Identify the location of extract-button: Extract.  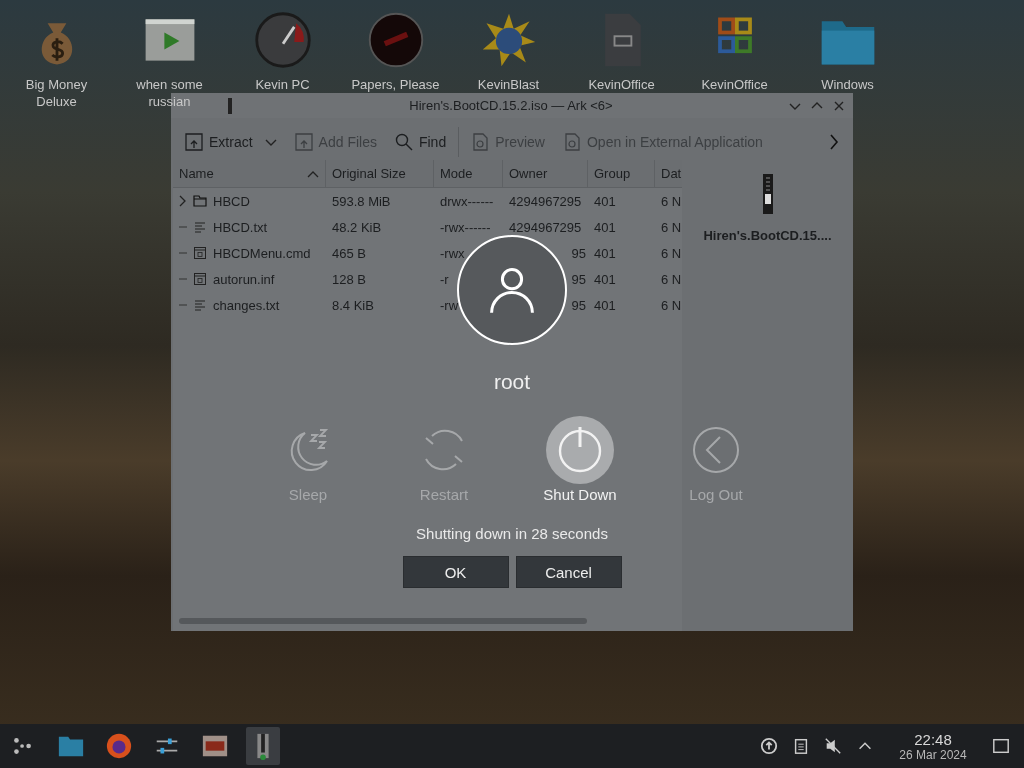
(219, 142).